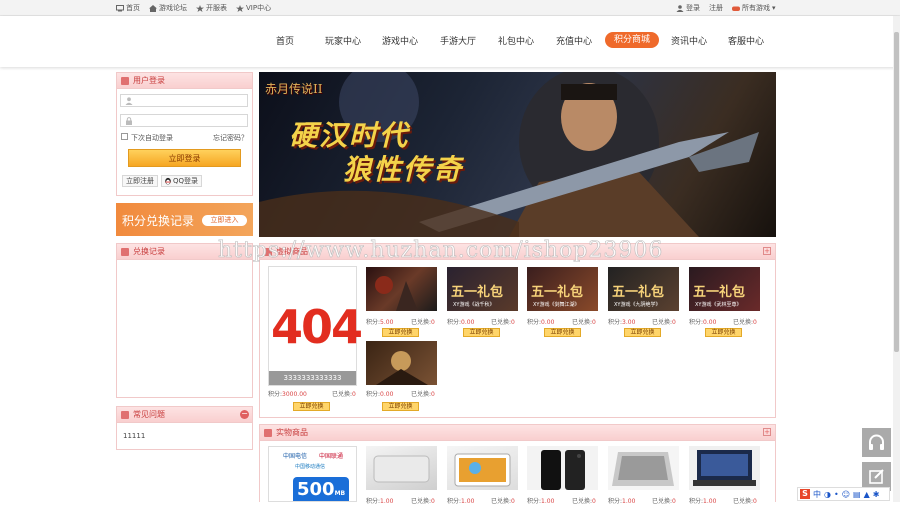 The image size is (900, 505). I want to click on virtual-product-image: 五一礼包 XY游戏《九阴绝学》, so click(643, 289).